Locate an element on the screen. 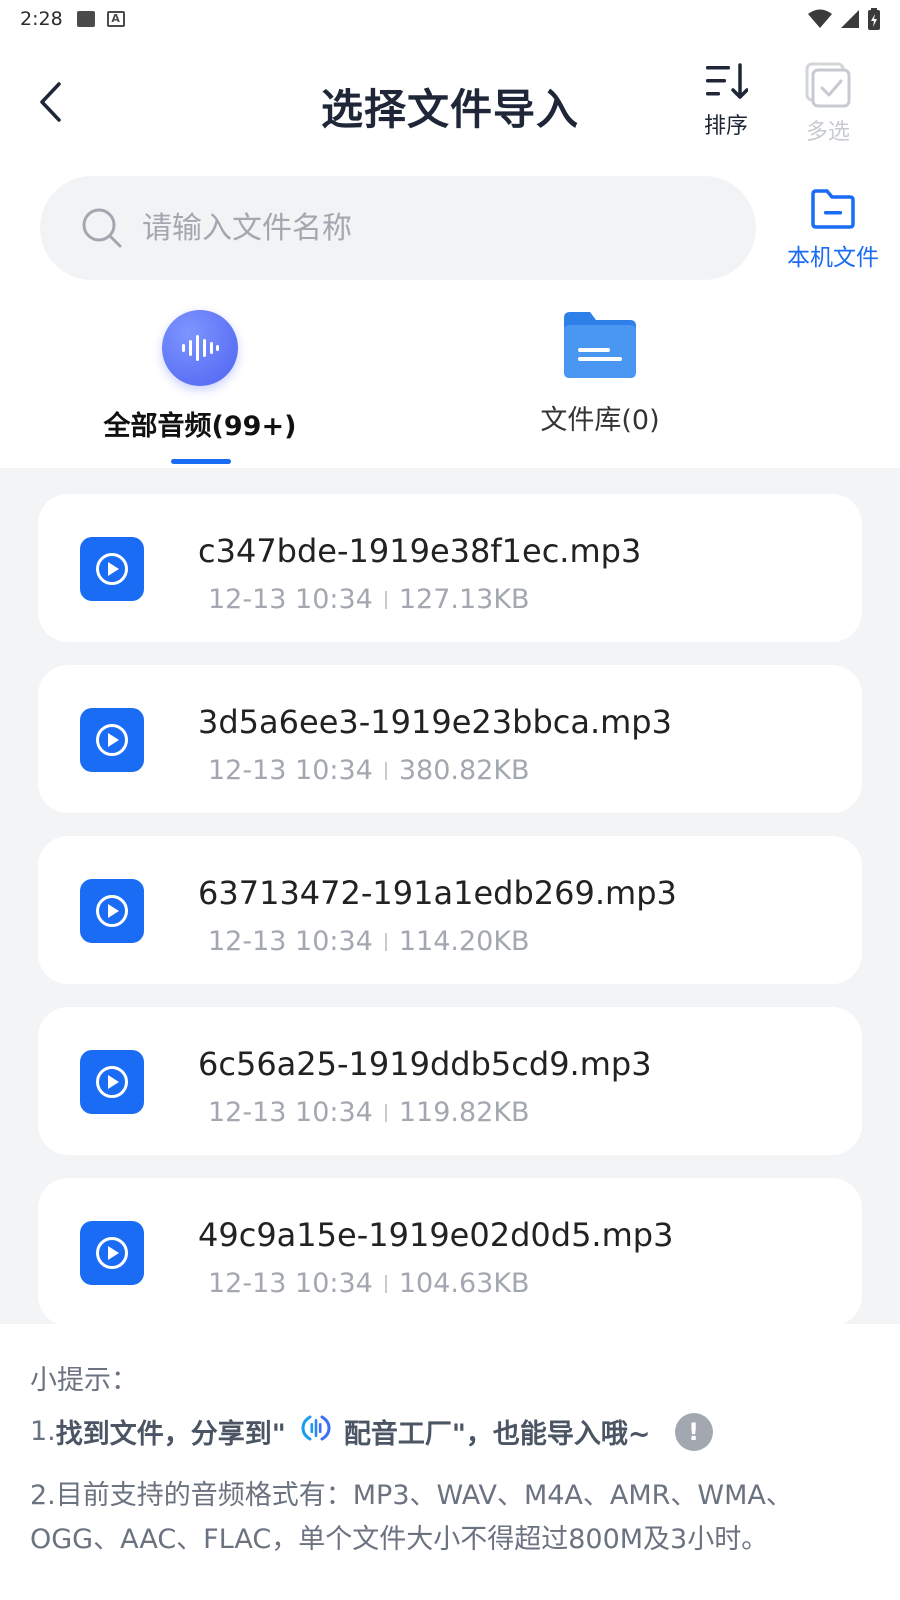 Image resolution: width=900 pixels, height=1600 pixels. multi-select-icon is located at coordinates (828, 85).